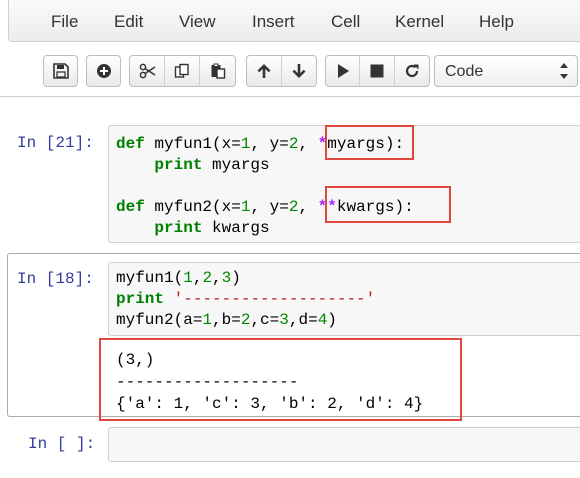 The width and height of the screenshot is (580, 478). What do you see at coordinates (265, 320) in the screenshot?
I see `code-token: ,c=` at bounding box center [265, 320].